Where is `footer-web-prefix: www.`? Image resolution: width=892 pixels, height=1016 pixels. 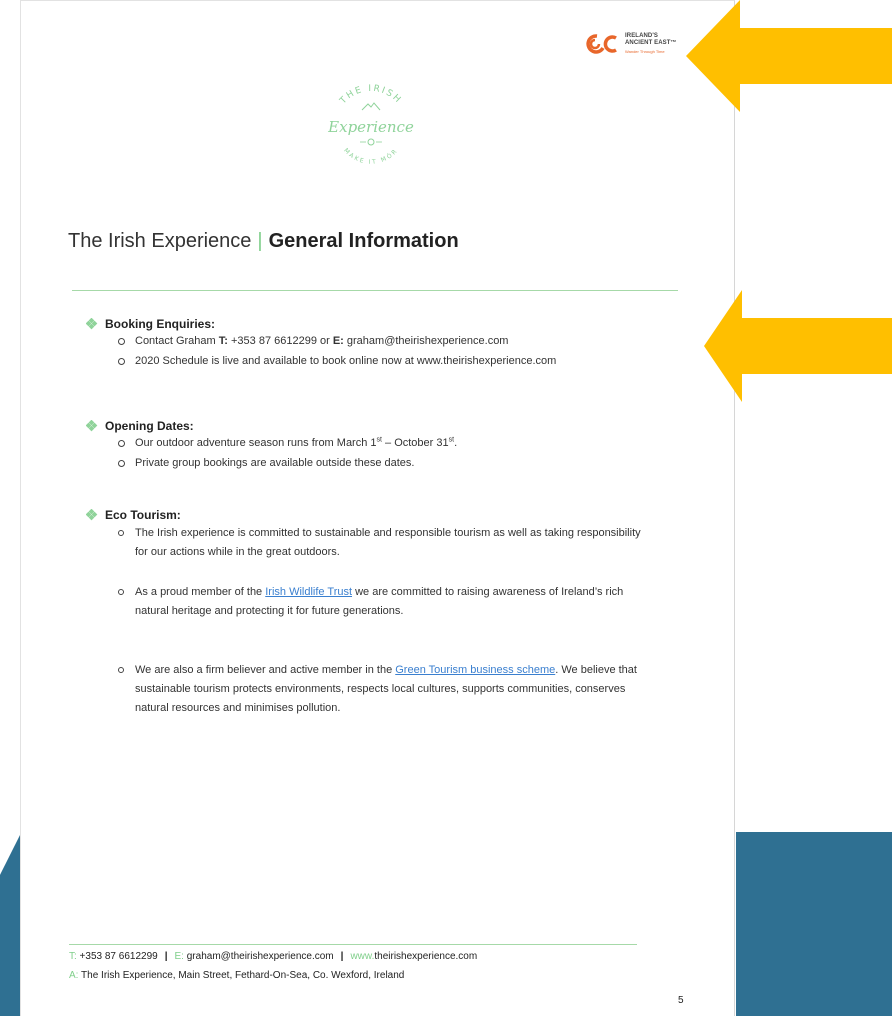 footer-web-prefix: www. is located at coordinates (362, 956).